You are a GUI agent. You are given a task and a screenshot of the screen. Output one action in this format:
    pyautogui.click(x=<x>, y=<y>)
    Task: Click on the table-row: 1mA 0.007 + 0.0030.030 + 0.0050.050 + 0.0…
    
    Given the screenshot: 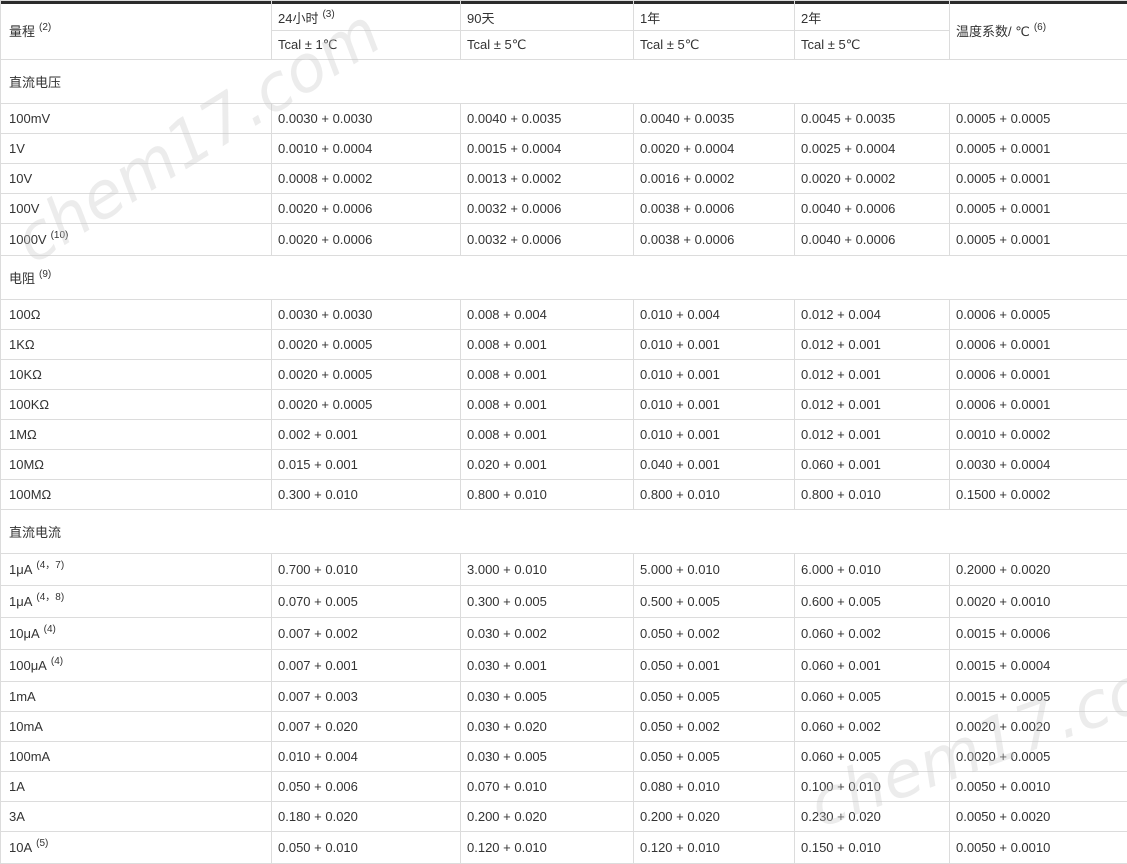 What is the action you would take?
    pyautogui.click(x=564, y=697)
    